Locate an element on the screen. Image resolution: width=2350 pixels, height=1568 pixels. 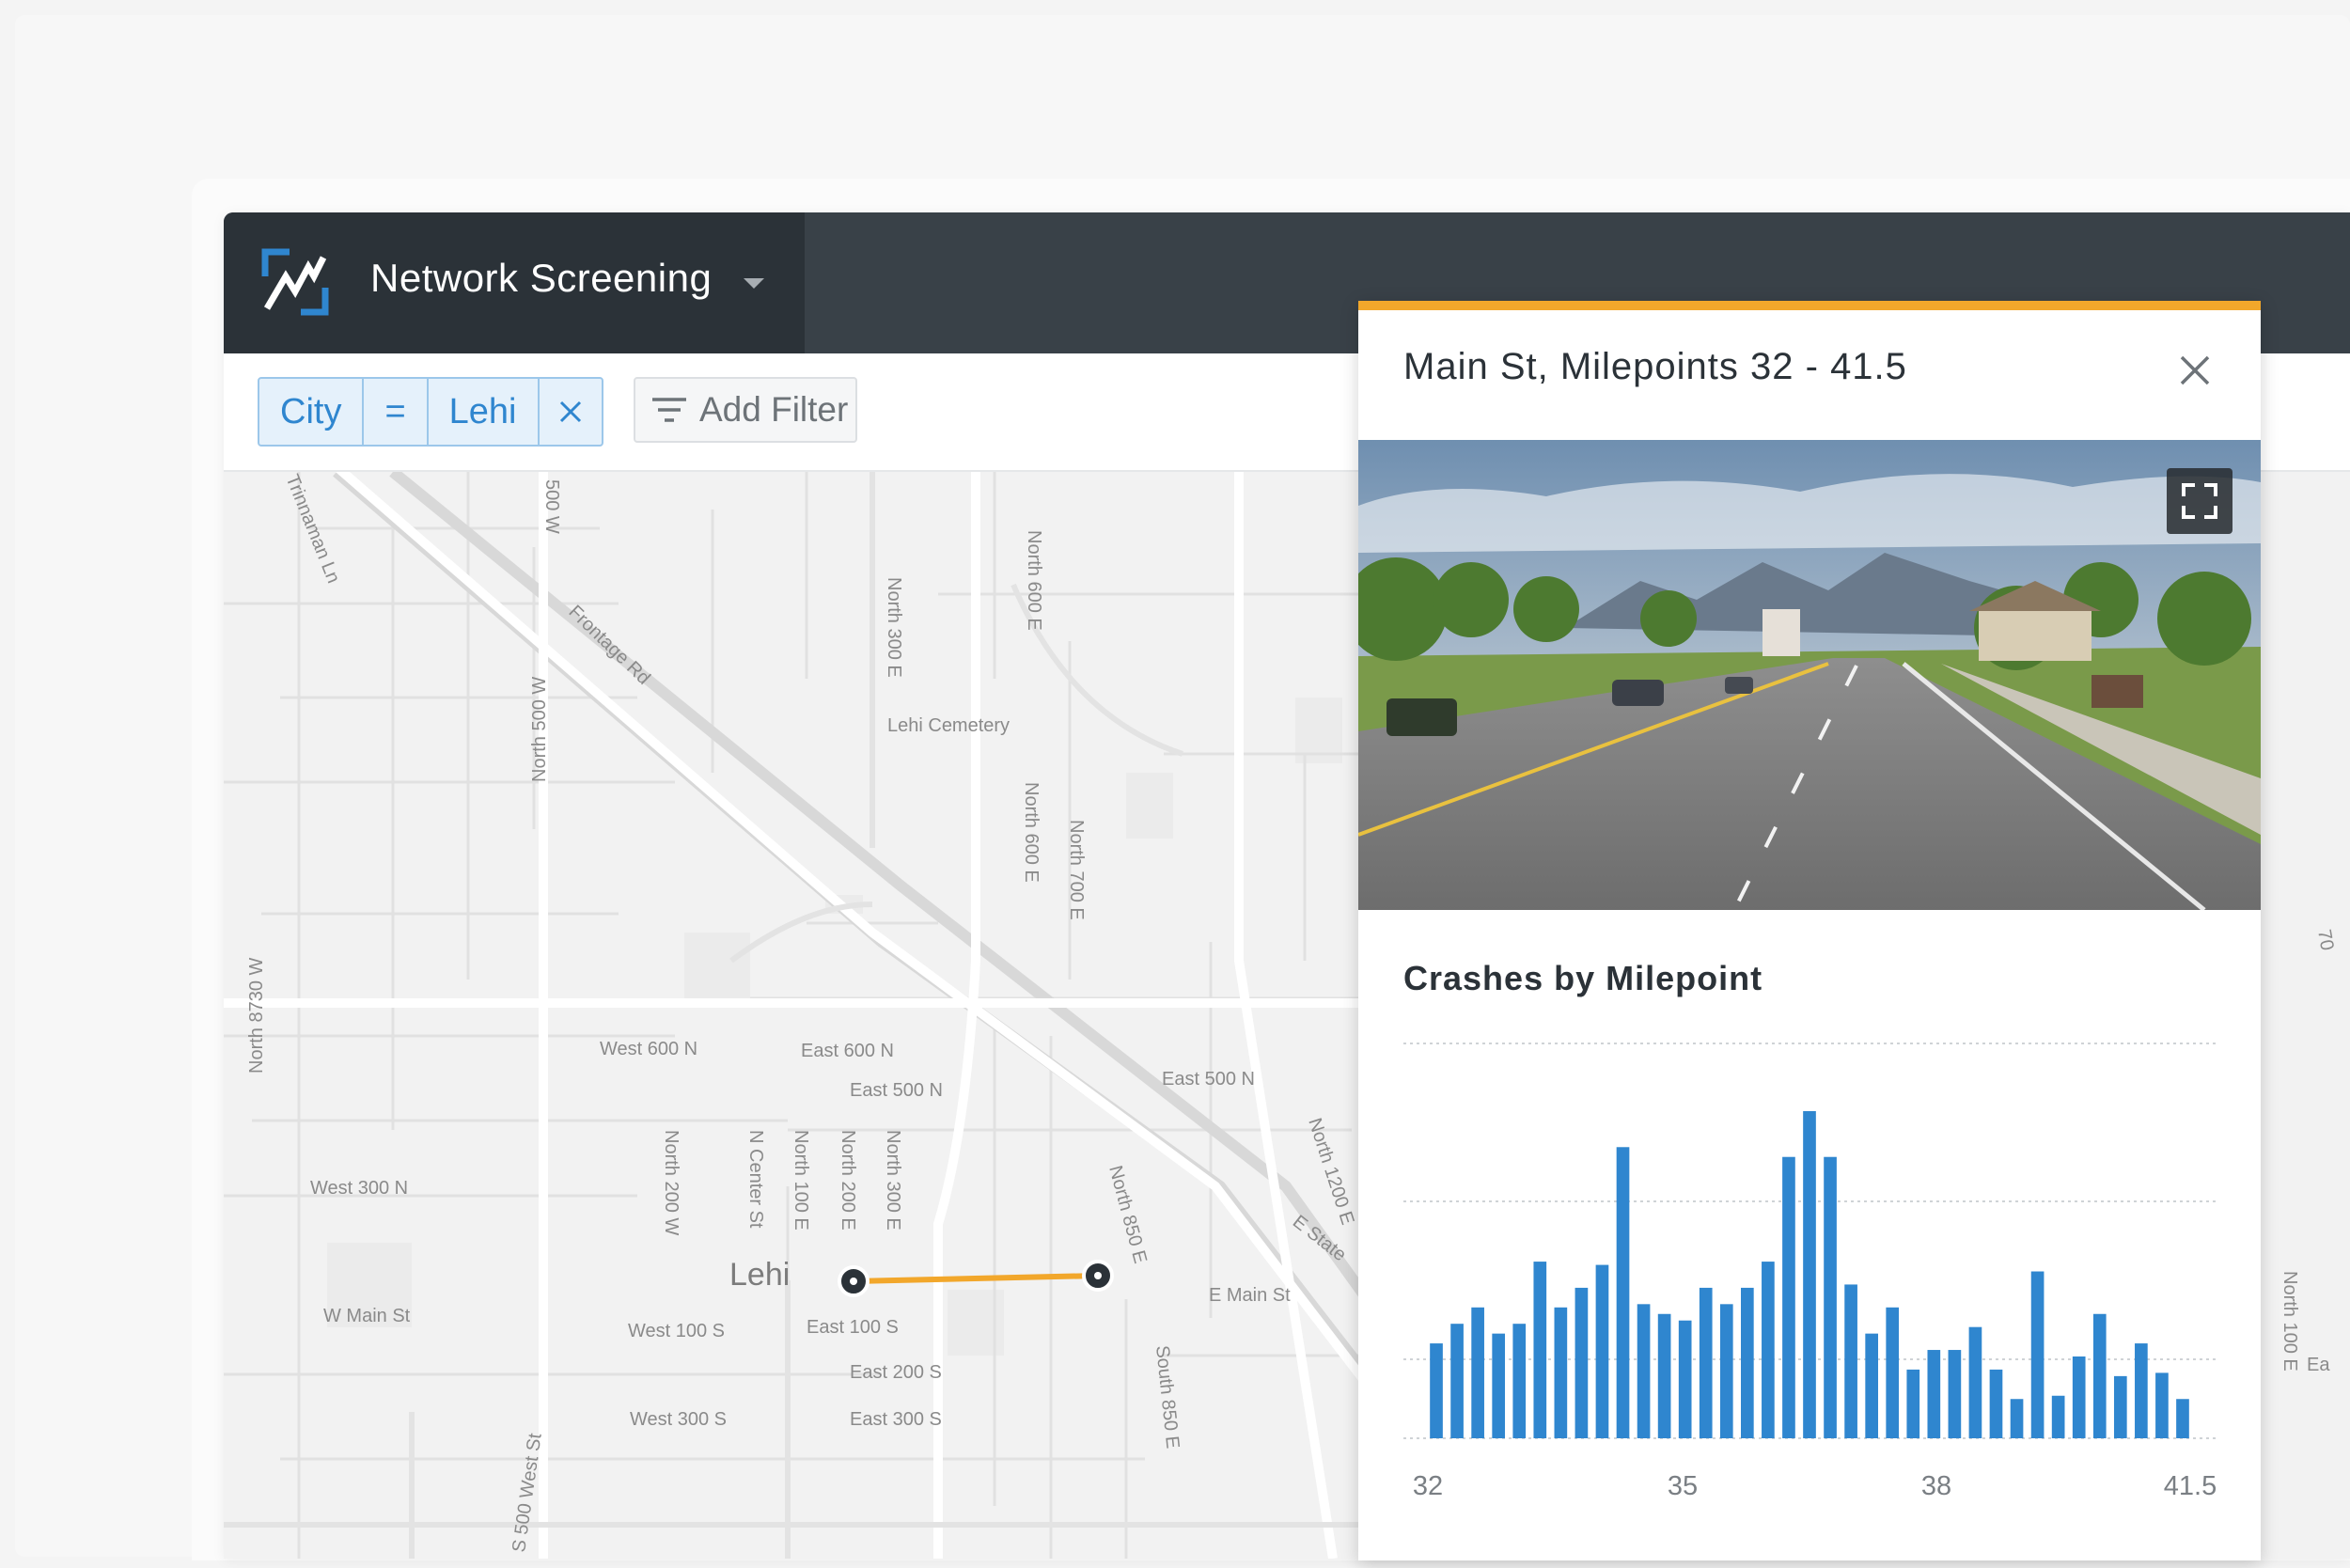
street-label: North 500 W is located at coordinates (539, 729).